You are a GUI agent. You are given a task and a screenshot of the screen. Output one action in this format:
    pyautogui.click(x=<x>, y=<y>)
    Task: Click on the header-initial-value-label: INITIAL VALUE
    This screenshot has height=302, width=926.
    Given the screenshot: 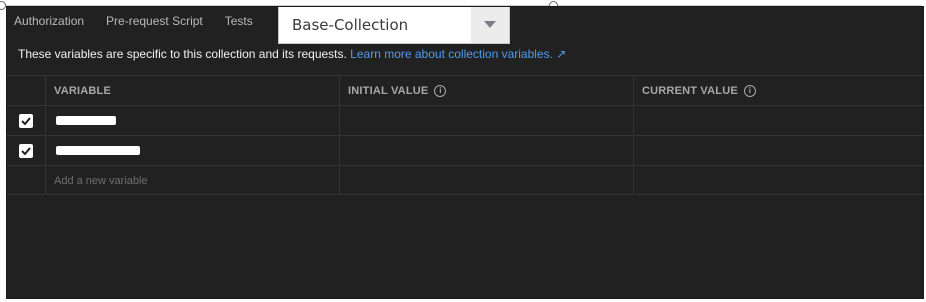 What is the action you would take?
    pyautogui.click(x=388, y=90)
    